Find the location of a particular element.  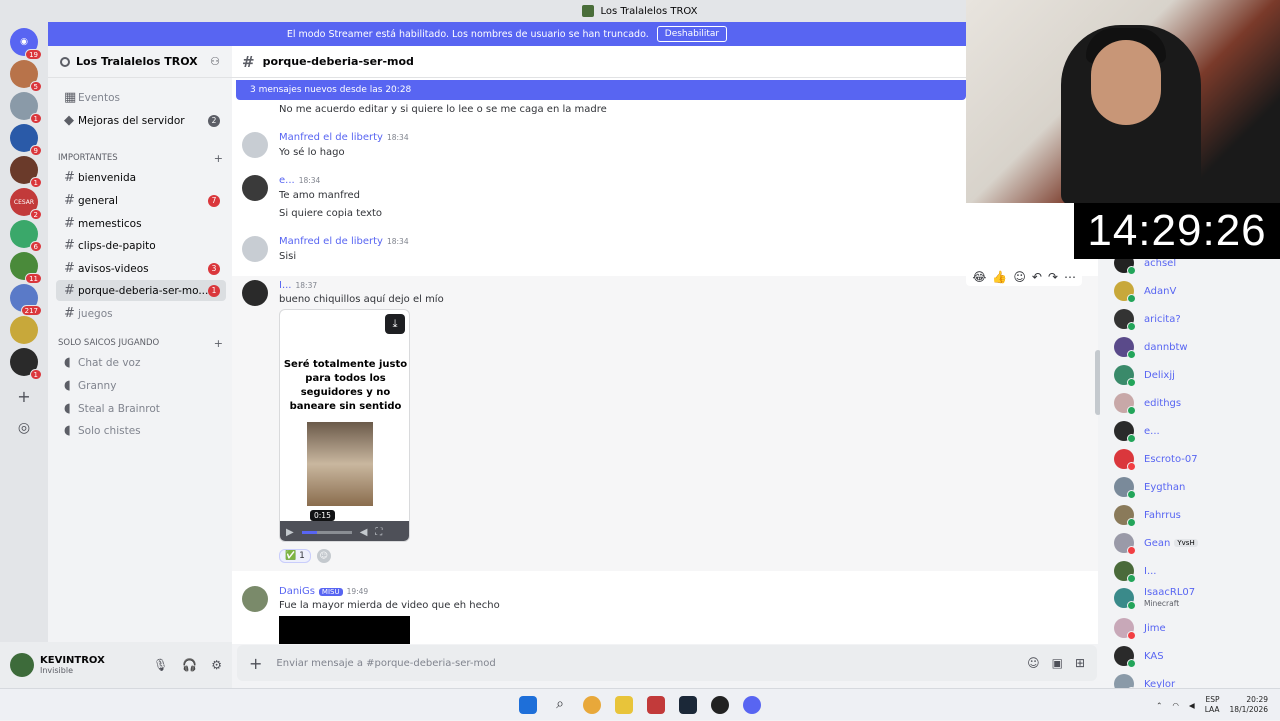

new-messages-bar: 3 mensajes nuevos desde las 20:28 is located at coordinates (601, 90).